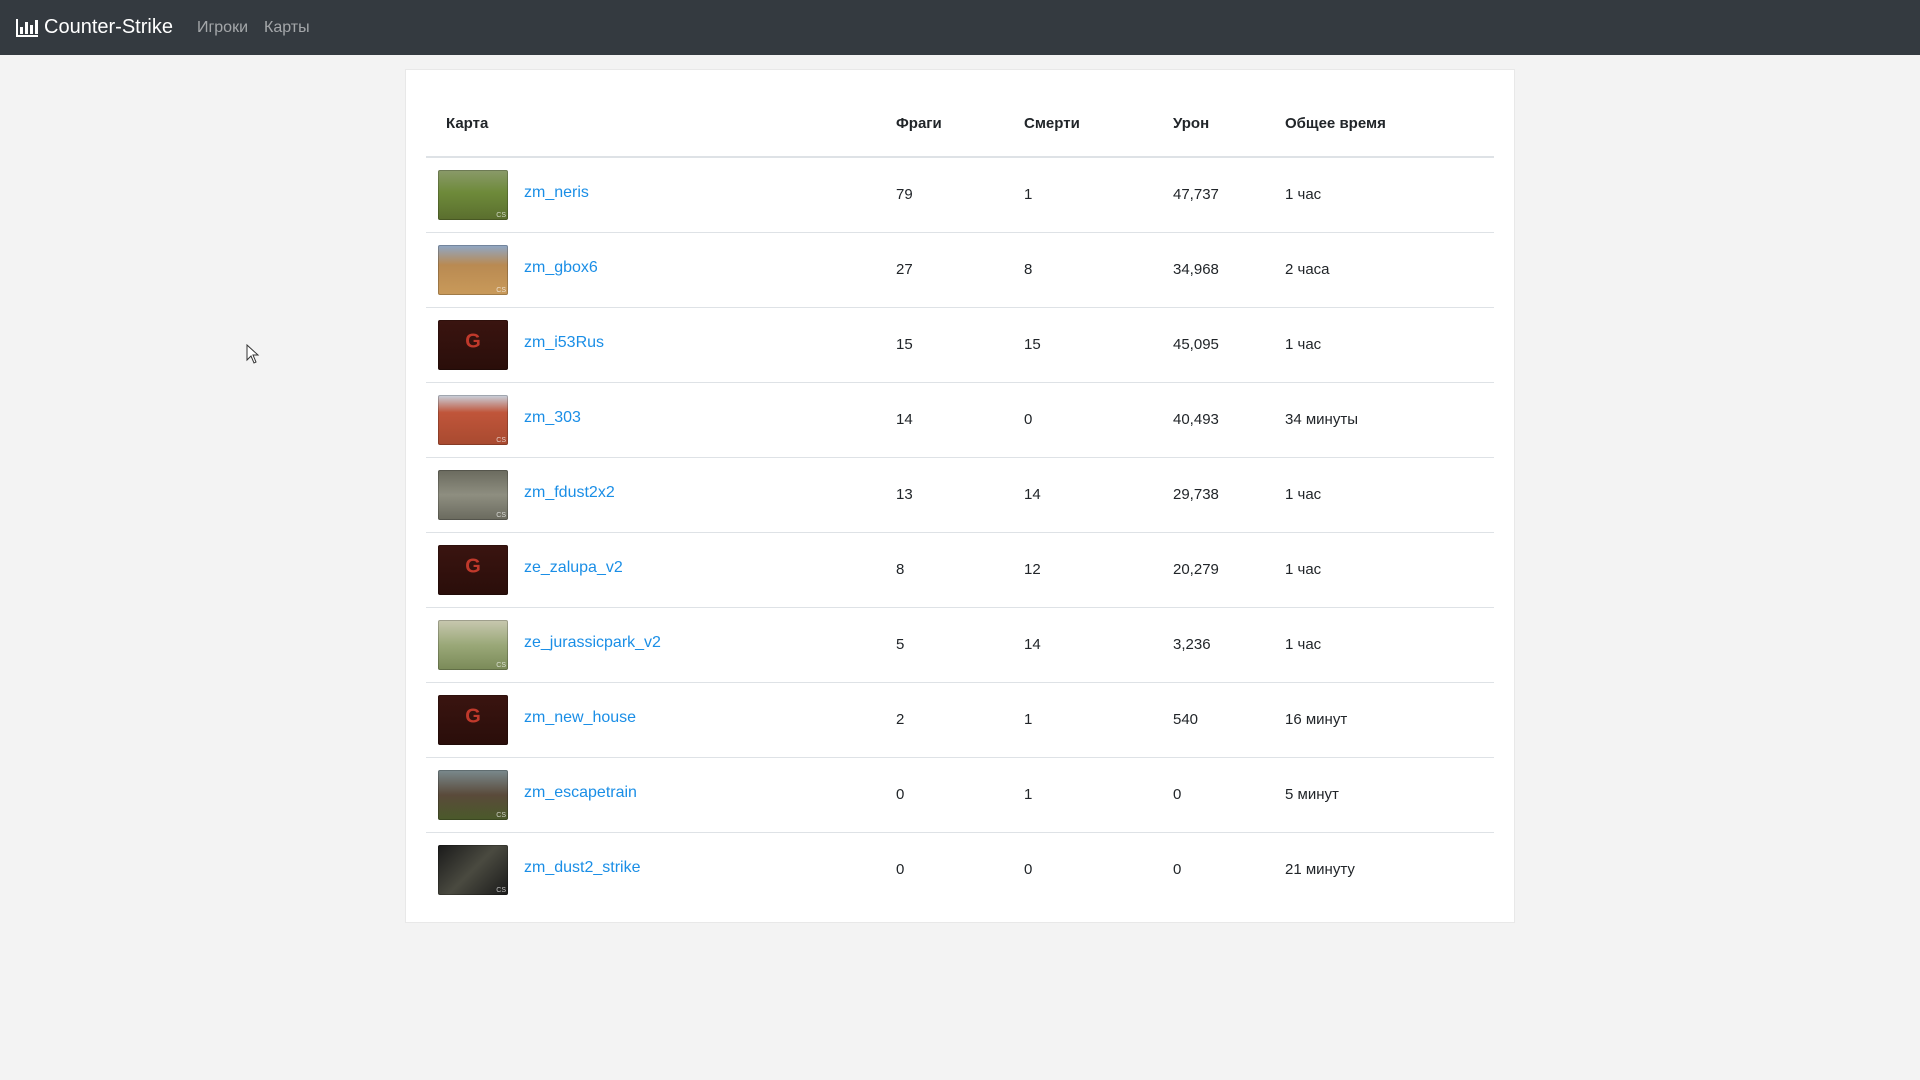 The width and height of the screenshot is (1920, 1080). I want to click on table-row: G zm_new_house 2 1 540 16 минут, so click(960, 720).